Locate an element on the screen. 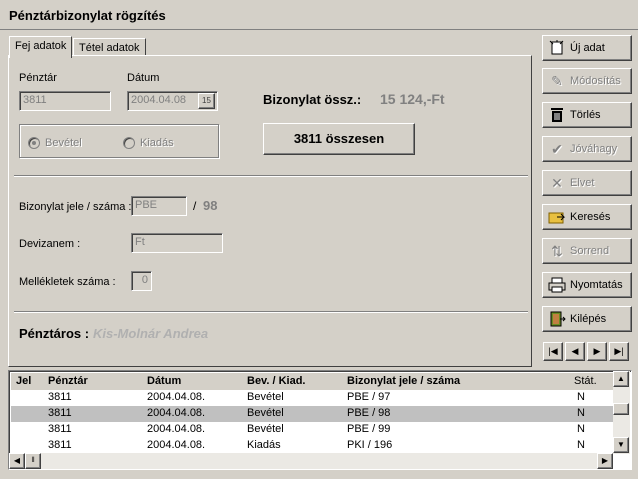 The image size is (638, 479). check-icon: ✔ is located at coordinates (557, 149).